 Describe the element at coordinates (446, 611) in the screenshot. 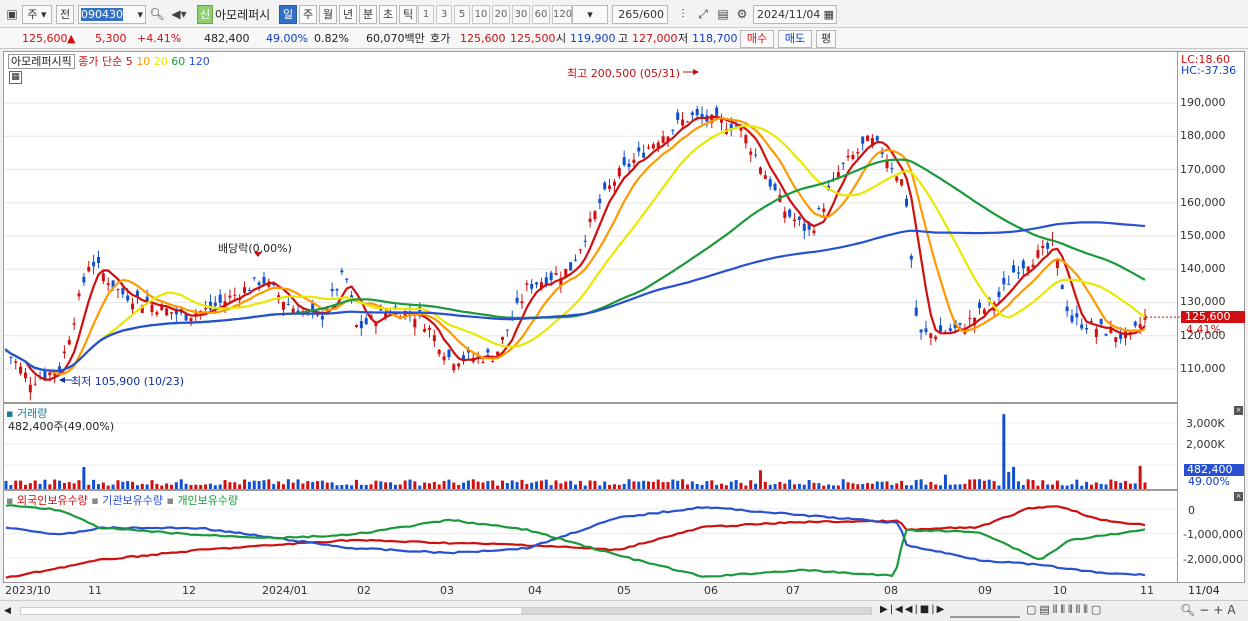

I see `scrollbar-track` at that location.